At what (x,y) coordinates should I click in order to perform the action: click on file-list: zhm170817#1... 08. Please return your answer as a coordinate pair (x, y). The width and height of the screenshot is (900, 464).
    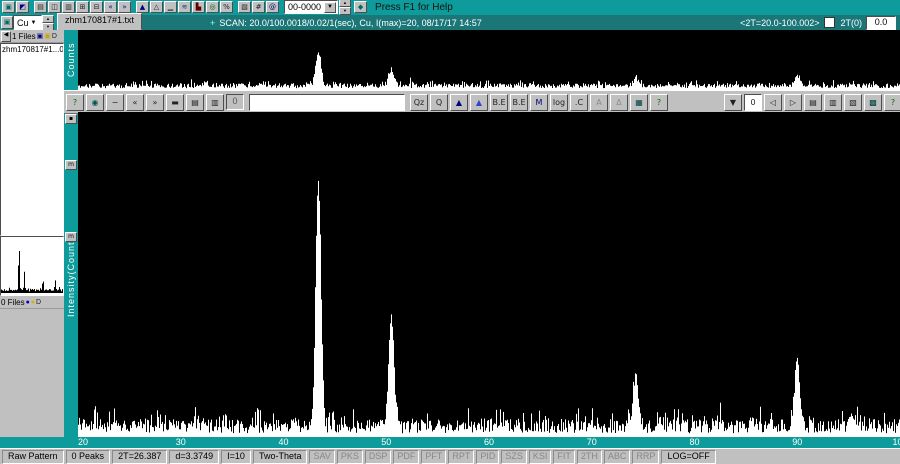
    Looking at the image, I should click on (32, 139).